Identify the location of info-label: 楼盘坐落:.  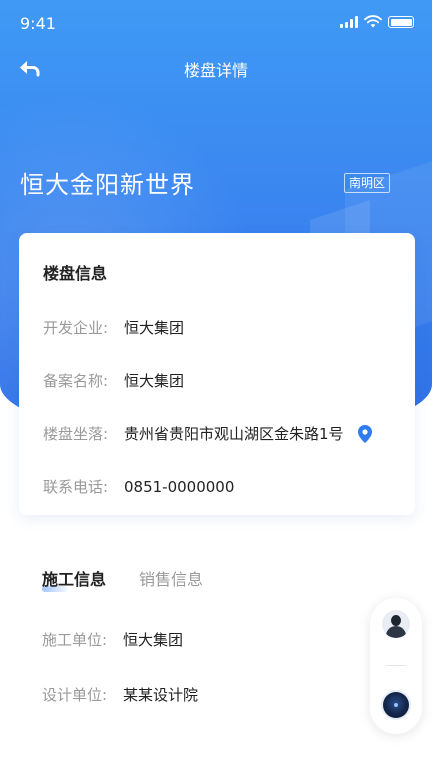
(76, 434).